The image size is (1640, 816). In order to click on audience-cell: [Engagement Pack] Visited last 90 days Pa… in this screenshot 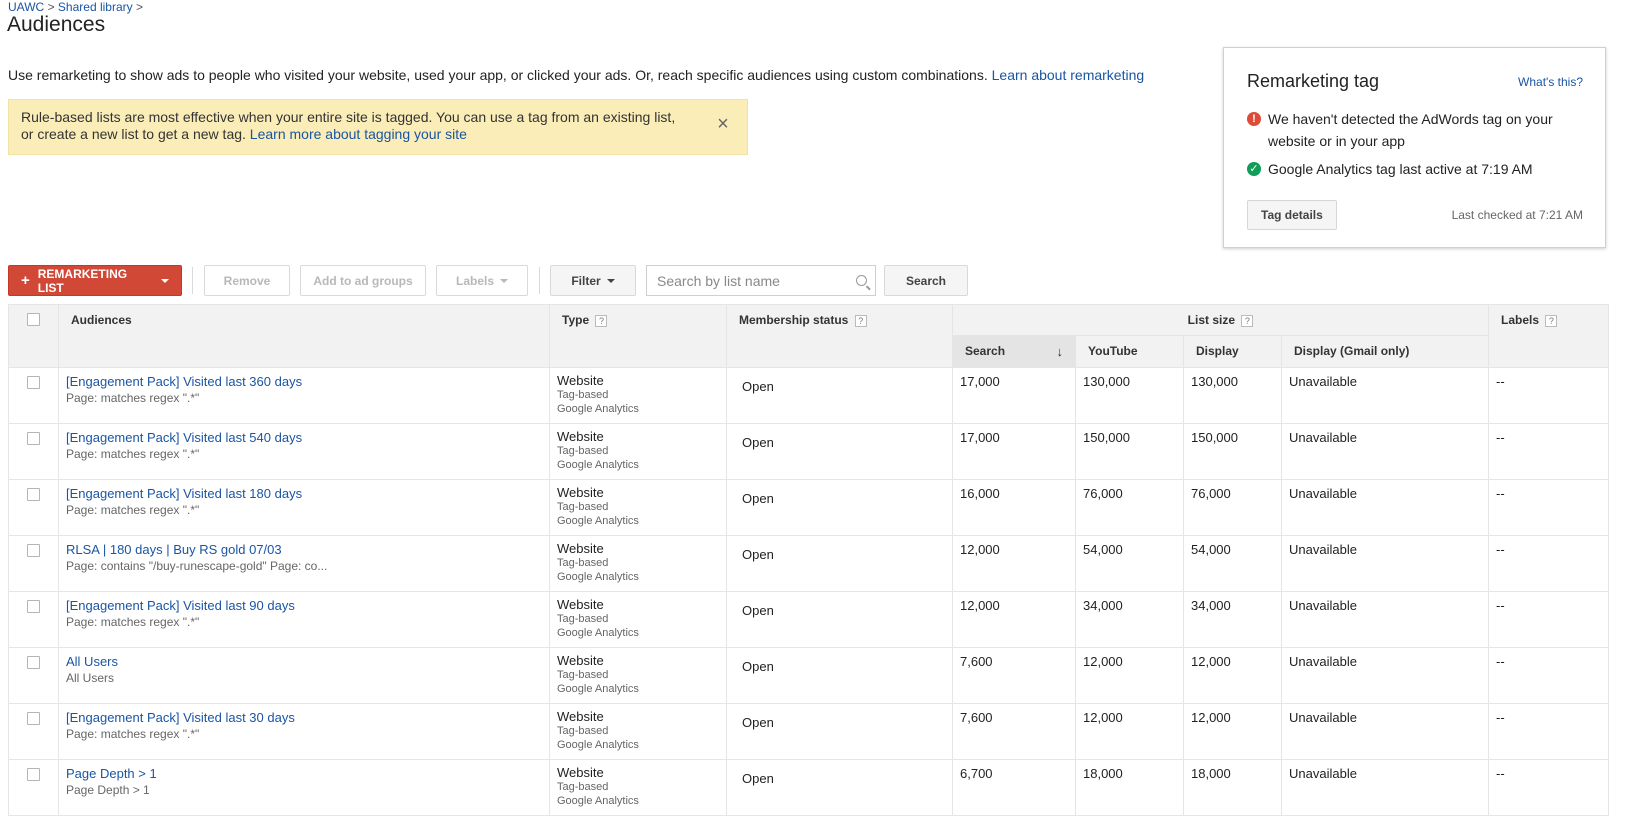, I will do `click(304, 619)`.